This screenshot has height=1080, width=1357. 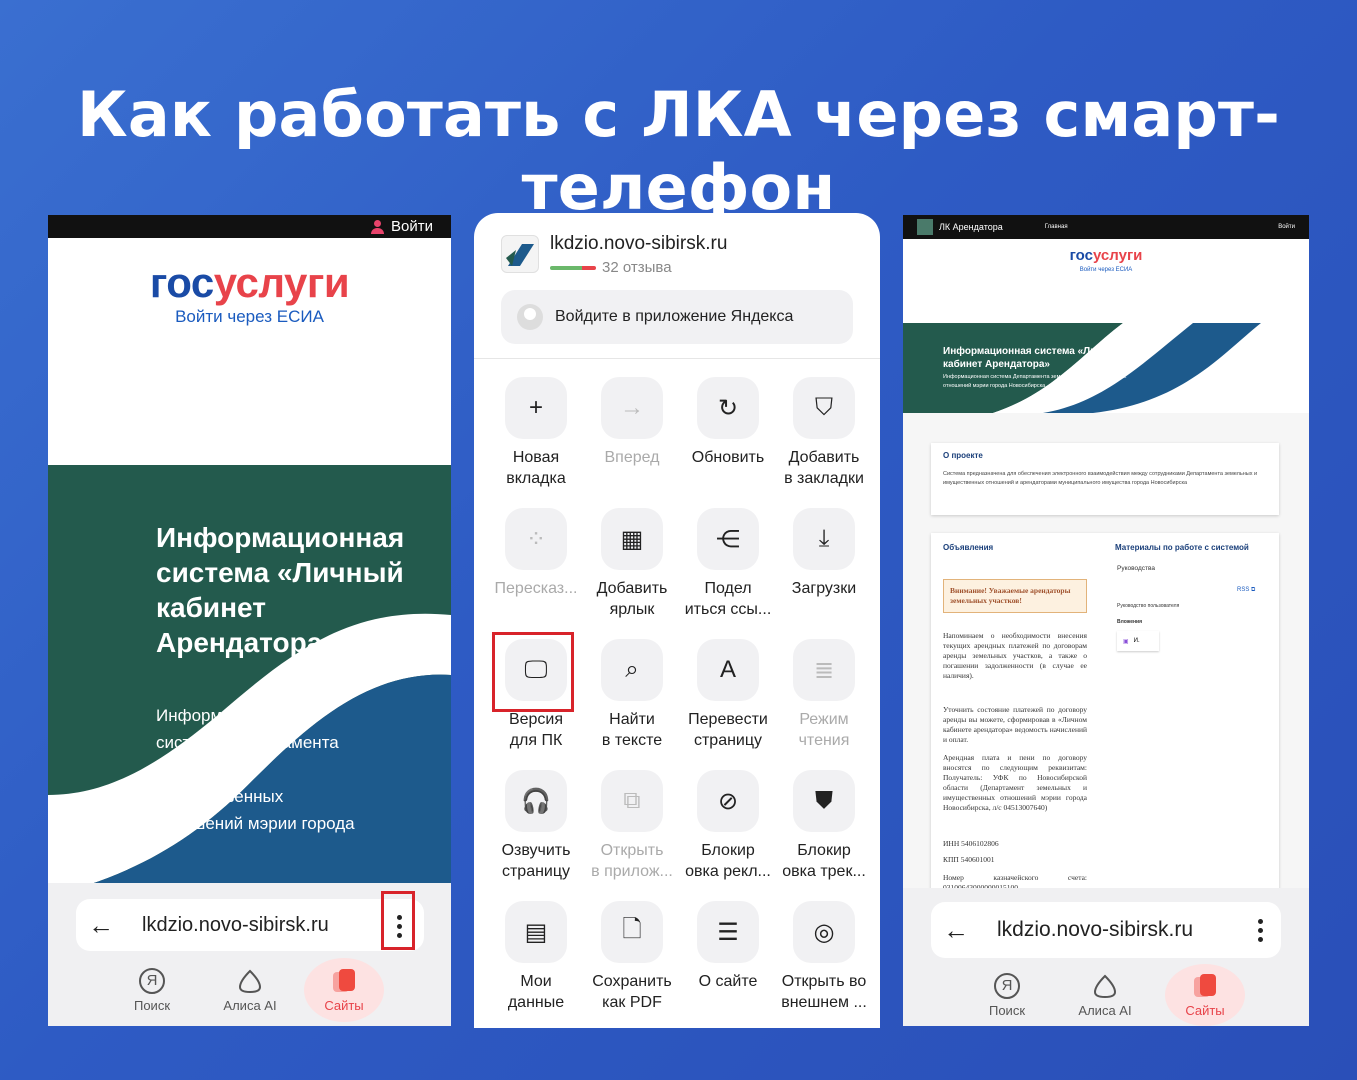 What do you see at coordinates (533, 672) in the screenshot?
I see `highlight-frame` at bounding box center [533, 672].